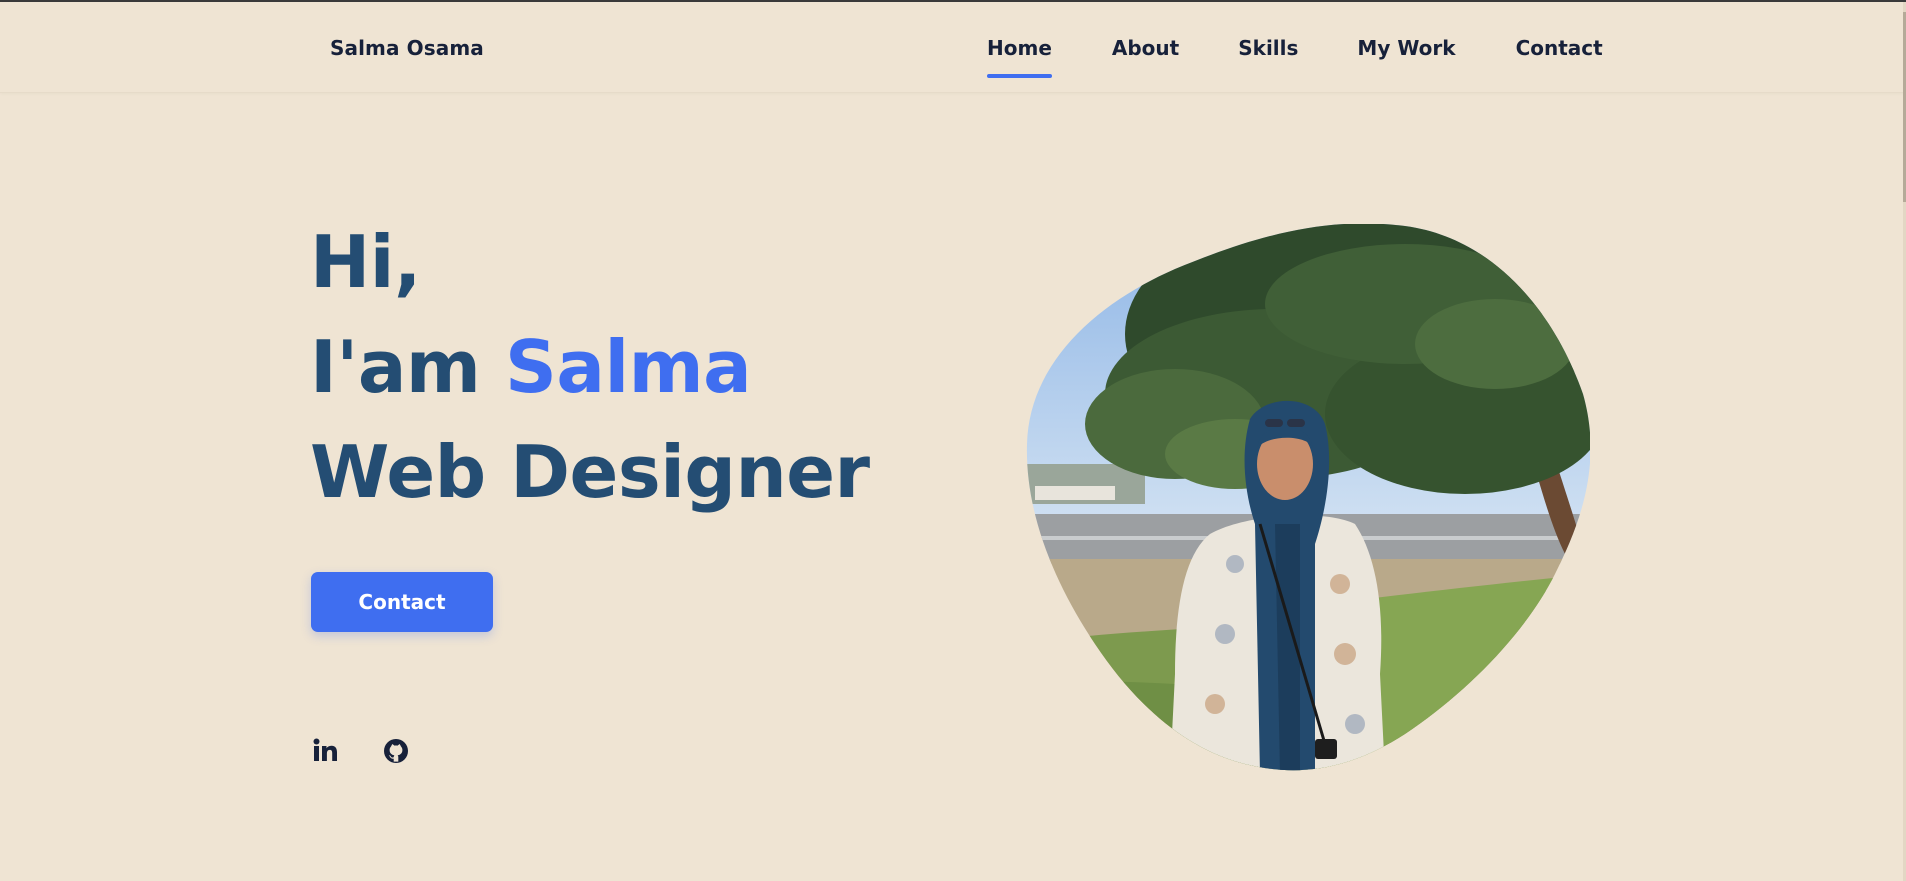 The image size is (1906, 881). I want to click on hero-title: Hi, I'am Salma Web Designer, so click(590, 367).